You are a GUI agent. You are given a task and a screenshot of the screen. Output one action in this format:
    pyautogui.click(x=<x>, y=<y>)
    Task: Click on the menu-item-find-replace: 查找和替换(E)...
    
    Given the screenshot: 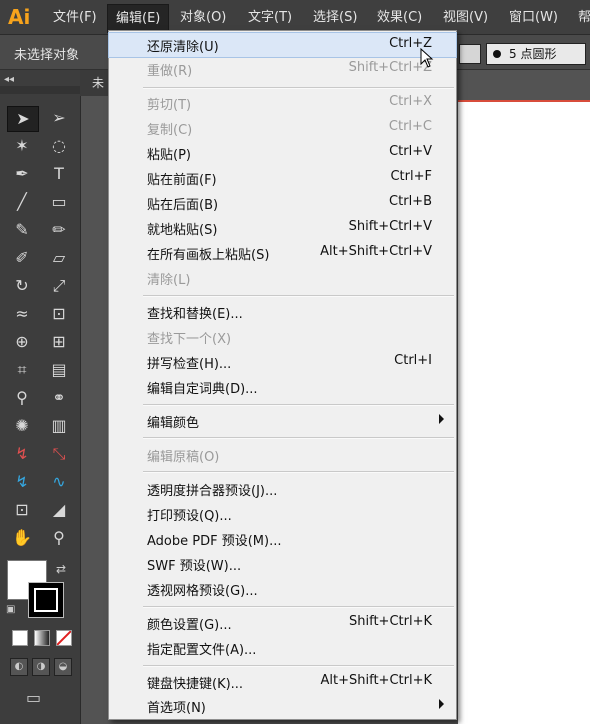 What is the action you would take?
    pyautogui.click(x=282, y=312)
    